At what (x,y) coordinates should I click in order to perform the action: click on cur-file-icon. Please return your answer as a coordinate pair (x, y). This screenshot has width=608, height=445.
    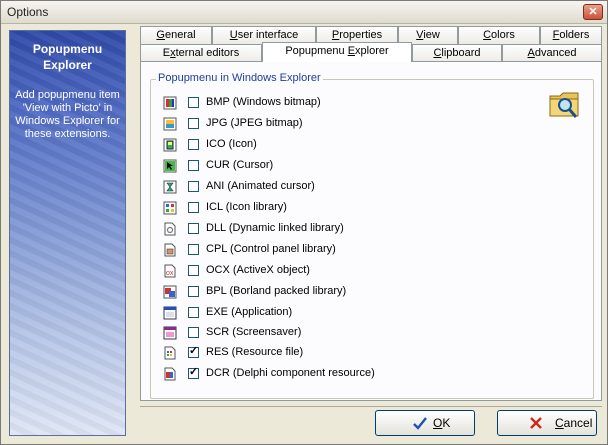
    Looking at the image, I should click on (170, 166).